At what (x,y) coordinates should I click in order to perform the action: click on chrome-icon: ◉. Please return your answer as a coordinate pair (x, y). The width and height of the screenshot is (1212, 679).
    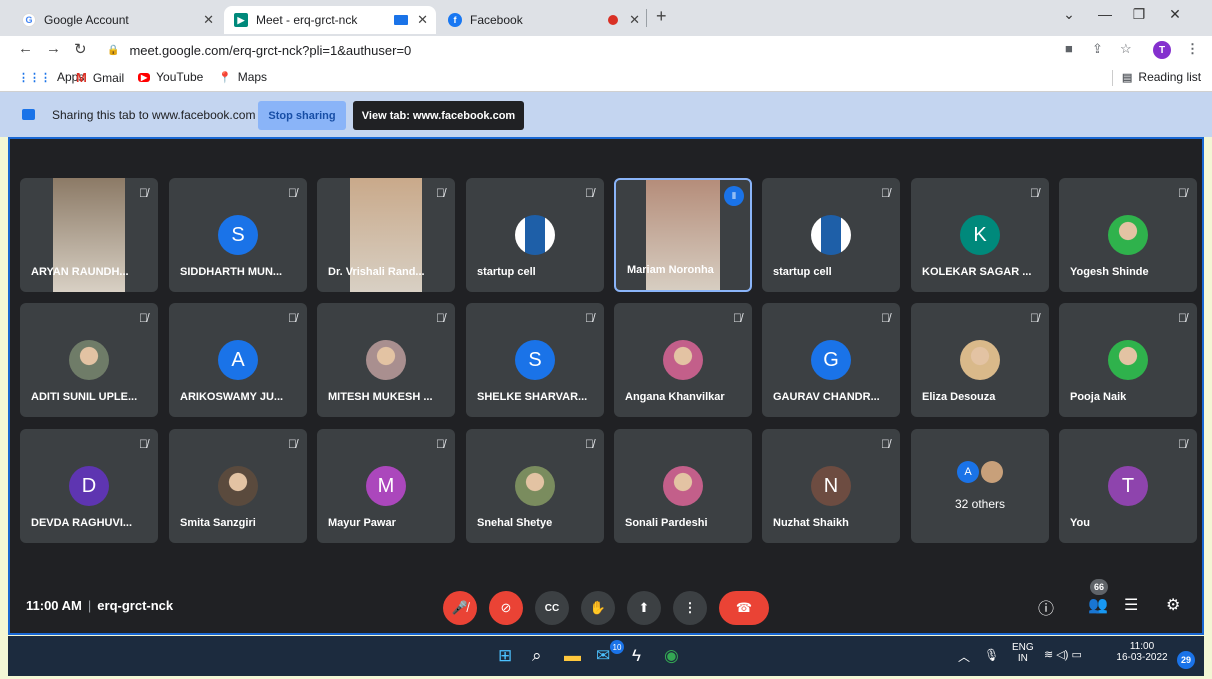
    Looking at the image, I should click on (671, 656).